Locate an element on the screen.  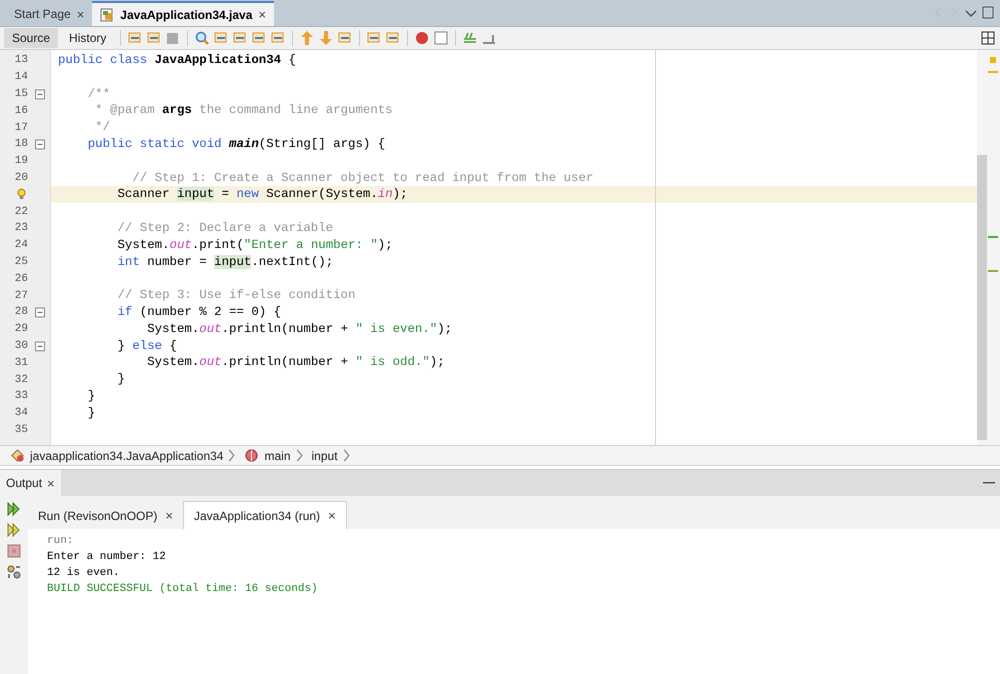
line-number: 31 is located at coordinates (21, 362).